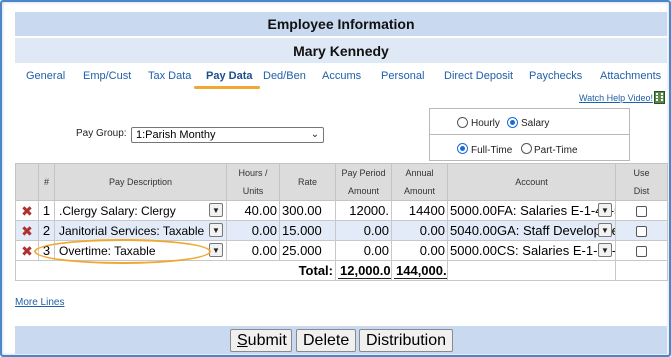 The height and width of the screenshot is (357, 671). Describe the element at coordinates (140, 210) in the screenshot. I see `pay-description-select: .Clergy Salary: Clergy ▼` at that location.